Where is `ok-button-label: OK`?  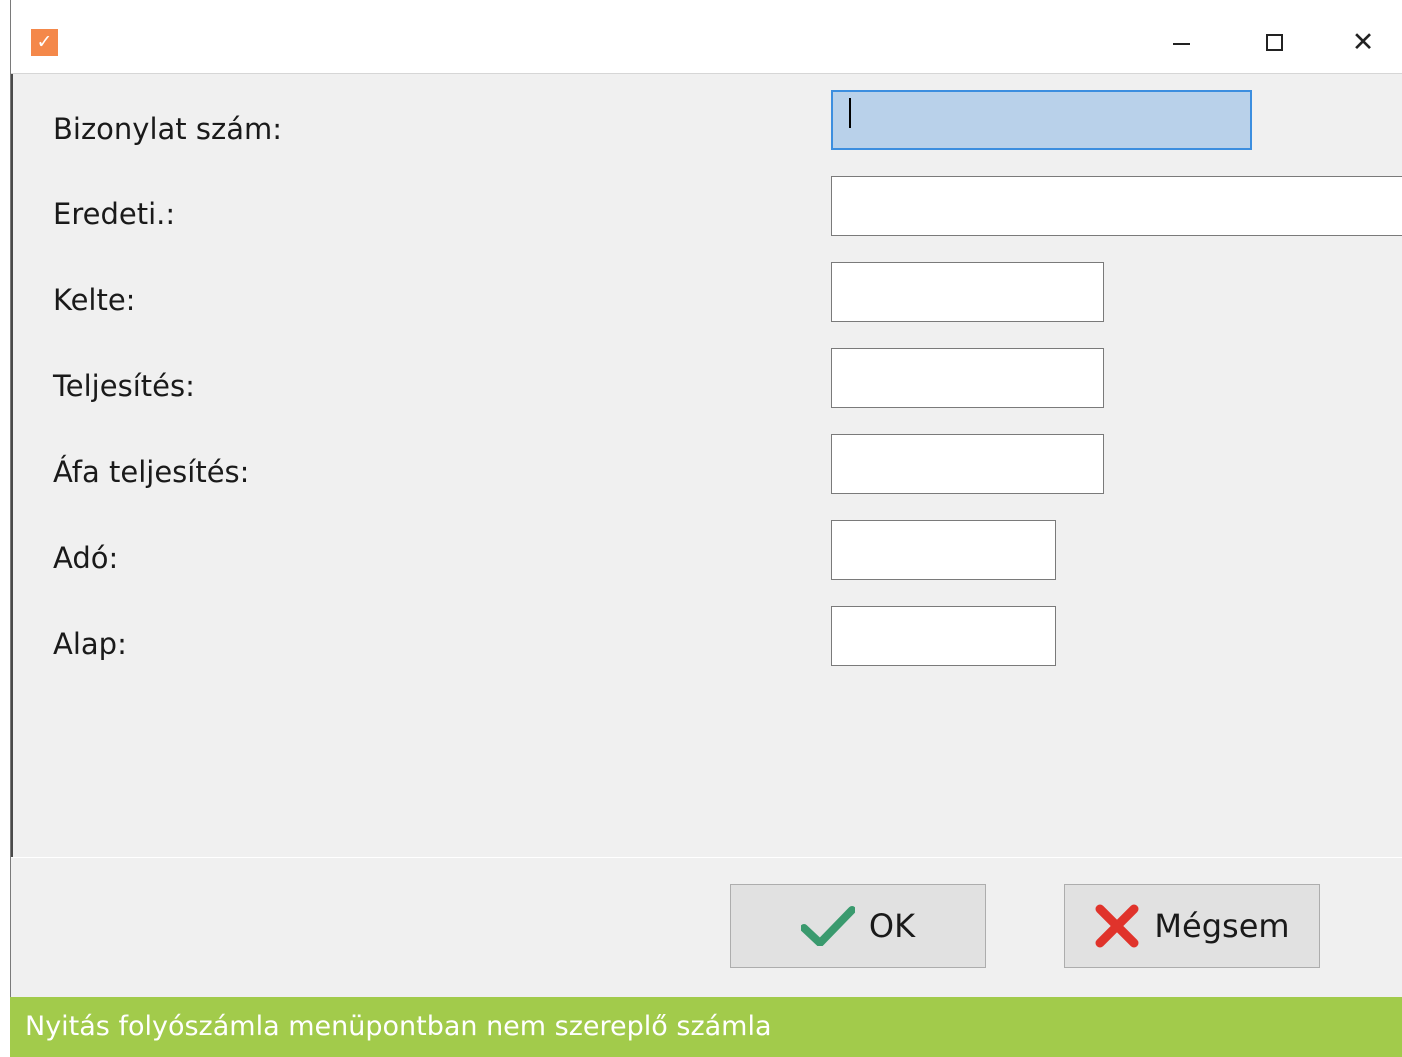 ok-button-label: OK is located at coordinates (892, 926).